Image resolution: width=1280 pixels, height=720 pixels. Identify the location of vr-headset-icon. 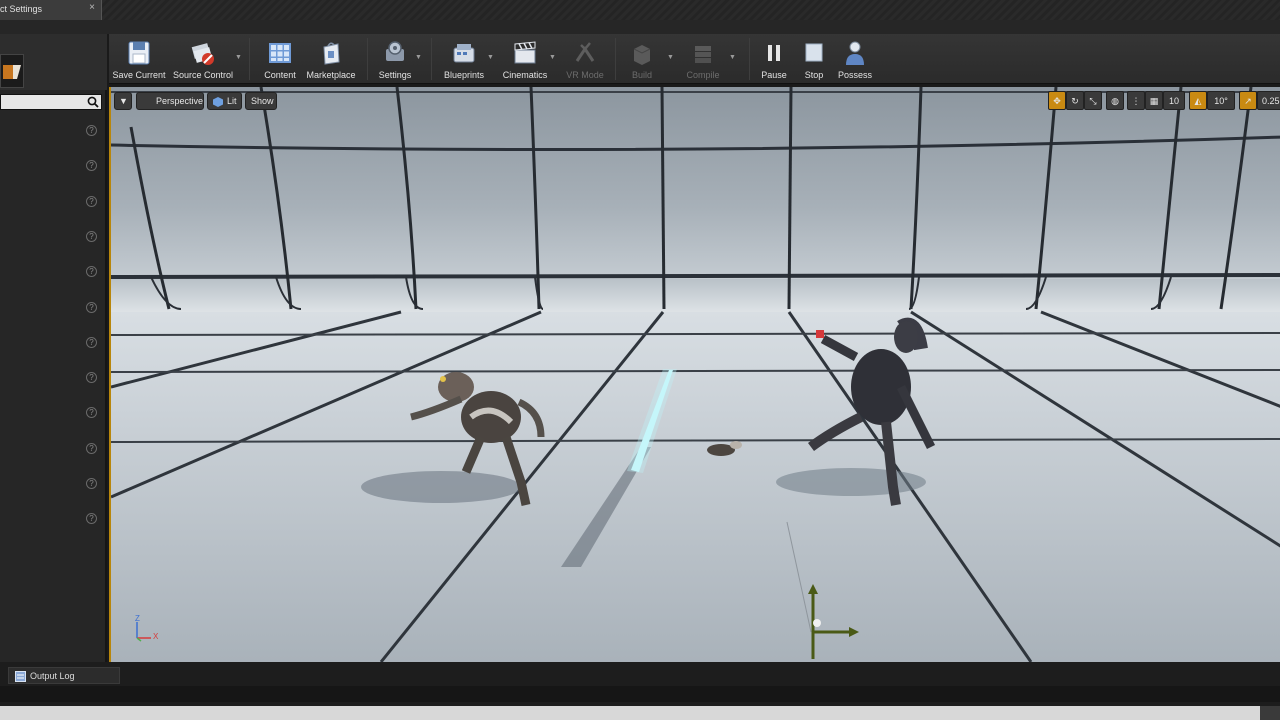
(585, 52).